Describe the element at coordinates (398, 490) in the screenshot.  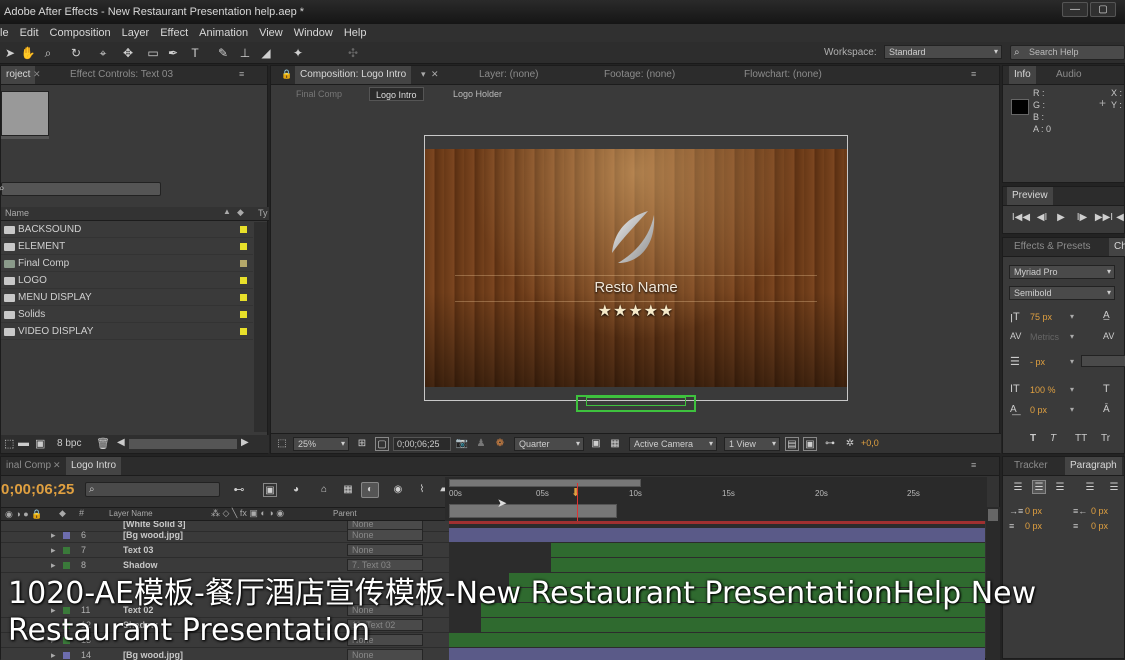
I see `brainstorm-icon: ◉` at that location.